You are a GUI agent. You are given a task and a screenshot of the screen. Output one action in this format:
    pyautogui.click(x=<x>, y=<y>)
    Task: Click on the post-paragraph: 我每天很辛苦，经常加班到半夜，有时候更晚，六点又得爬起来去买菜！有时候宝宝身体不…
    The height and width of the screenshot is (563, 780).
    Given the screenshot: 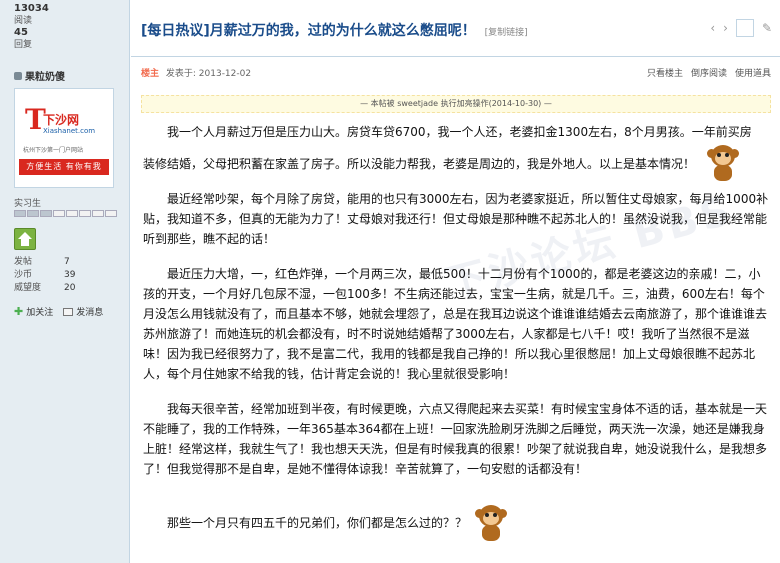 What is the action you would take?
    pyautogui.click(x=455, y=439)
    